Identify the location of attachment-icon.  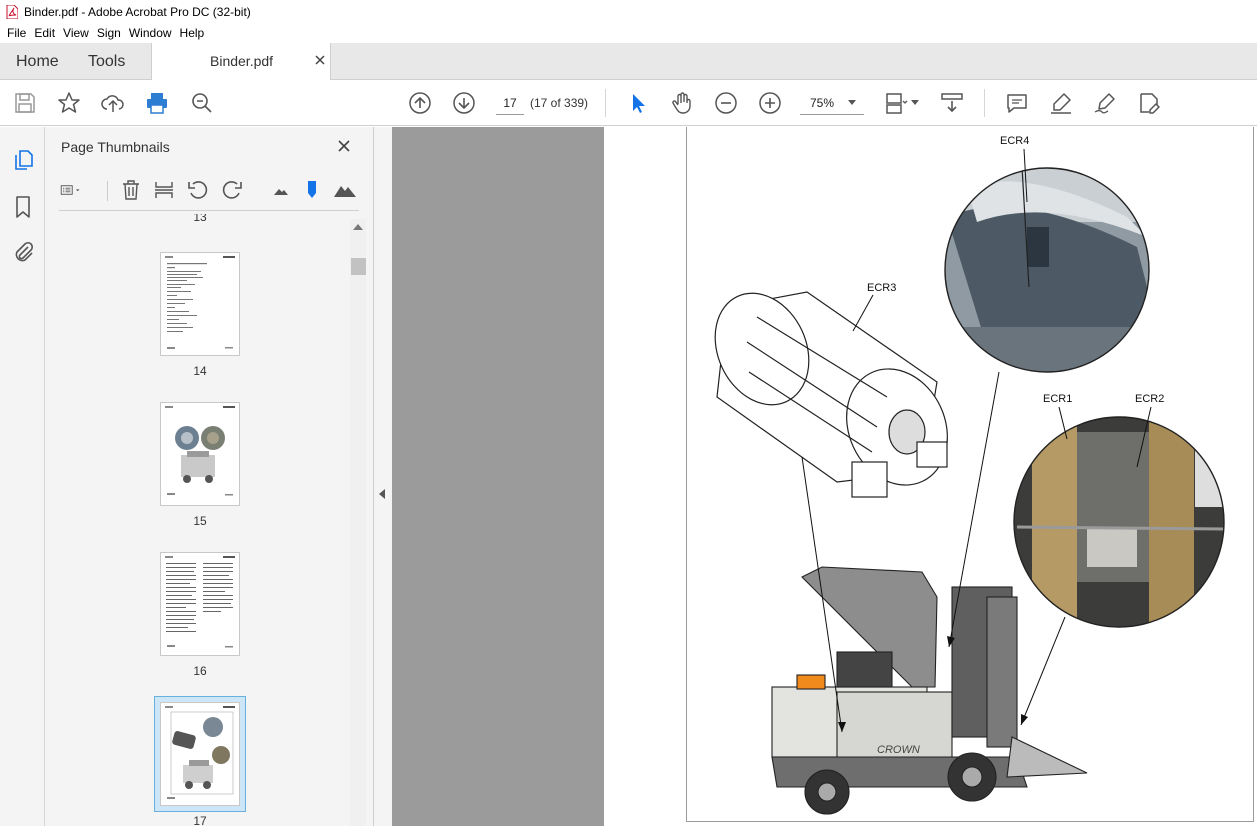
(23, 252).